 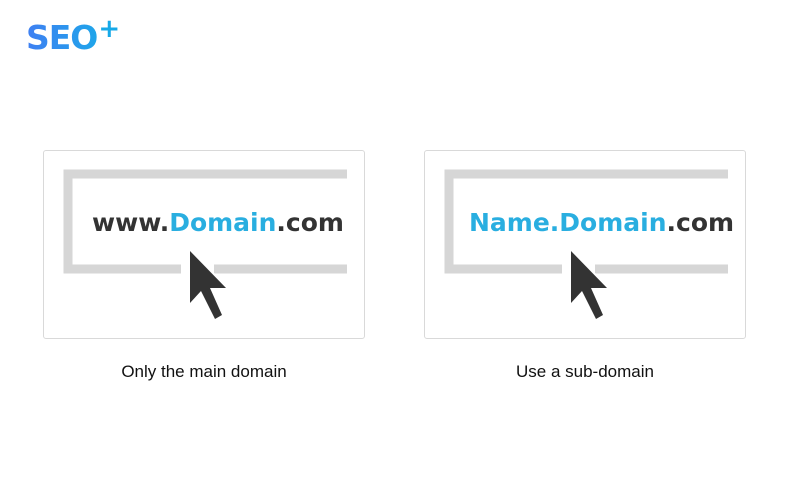 I want to click on main-domain-illustration: www.Domain.com, so click(x=205, y=245).